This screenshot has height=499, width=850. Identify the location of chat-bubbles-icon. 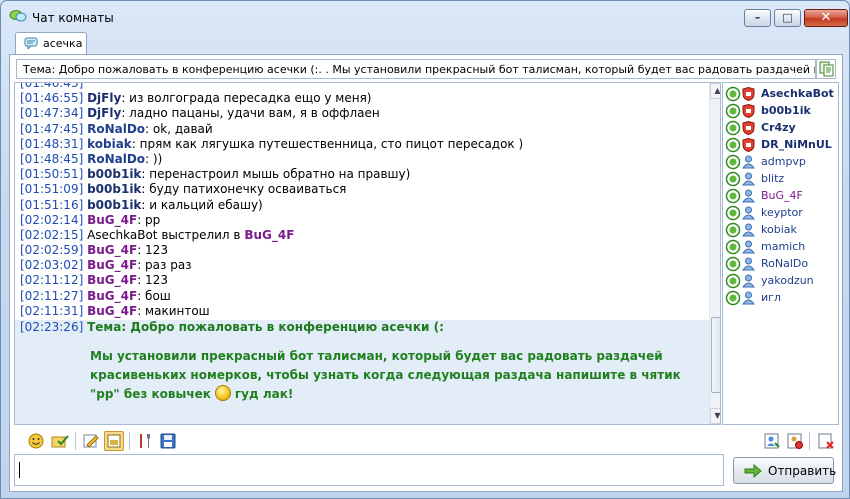
(18, 16).